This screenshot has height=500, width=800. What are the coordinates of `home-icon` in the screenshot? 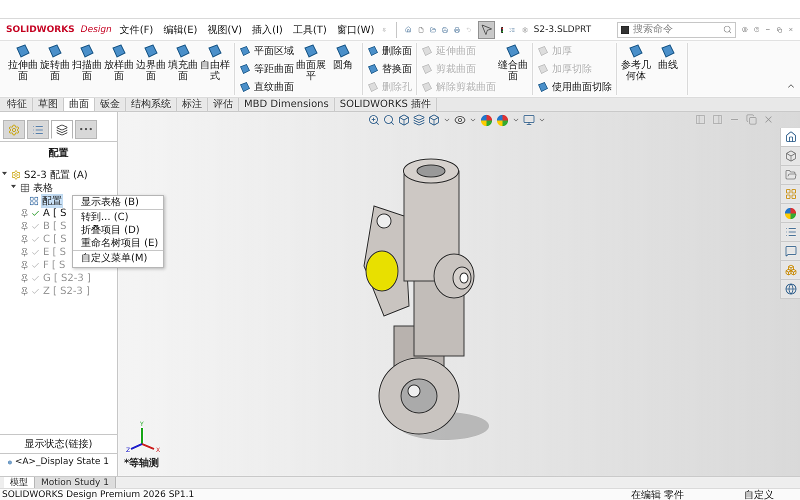 It's located at (790, 137).